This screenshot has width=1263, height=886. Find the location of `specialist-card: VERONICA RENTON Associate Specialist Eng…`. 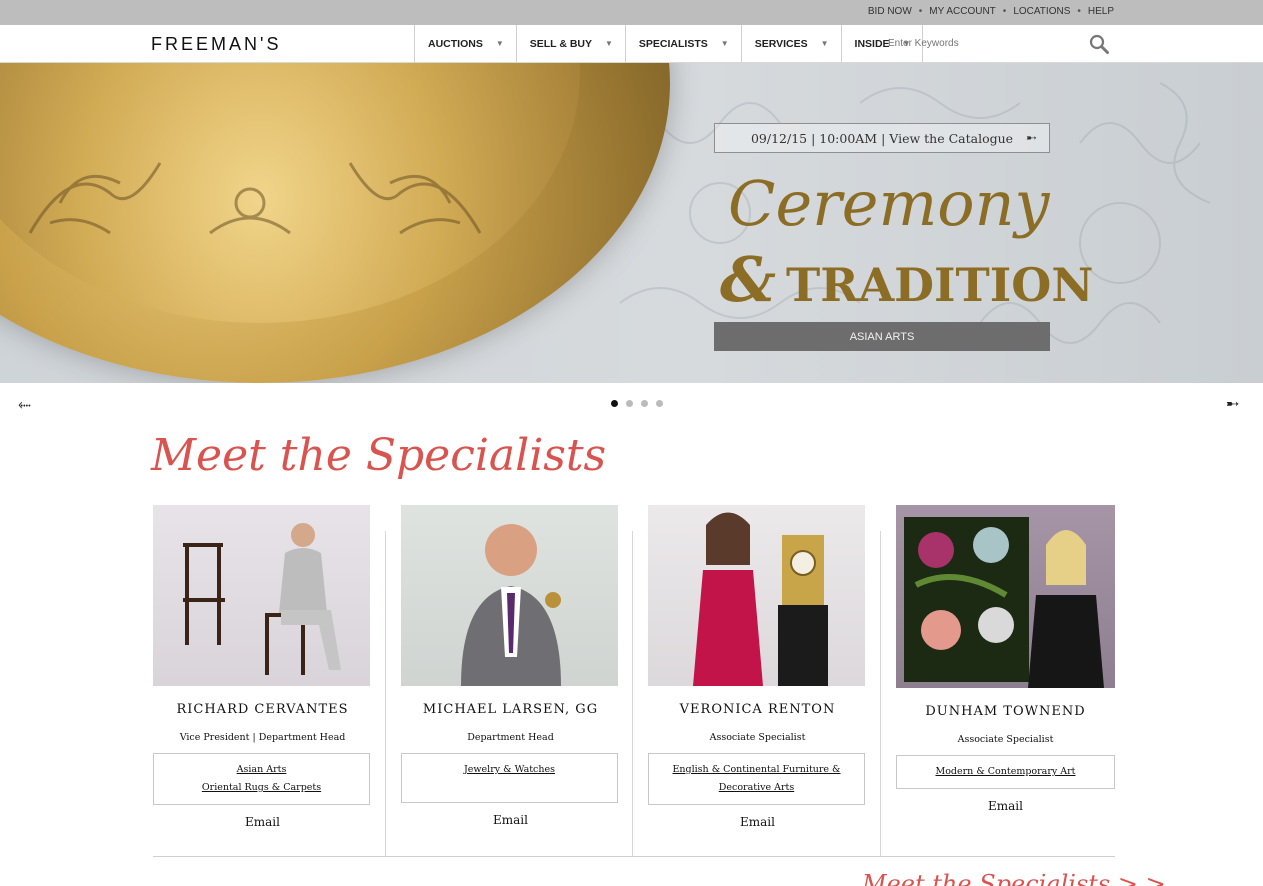

specialist-card: VERONICA RENTON Associate Specialist Eng… is located at coordinates (757, 667).